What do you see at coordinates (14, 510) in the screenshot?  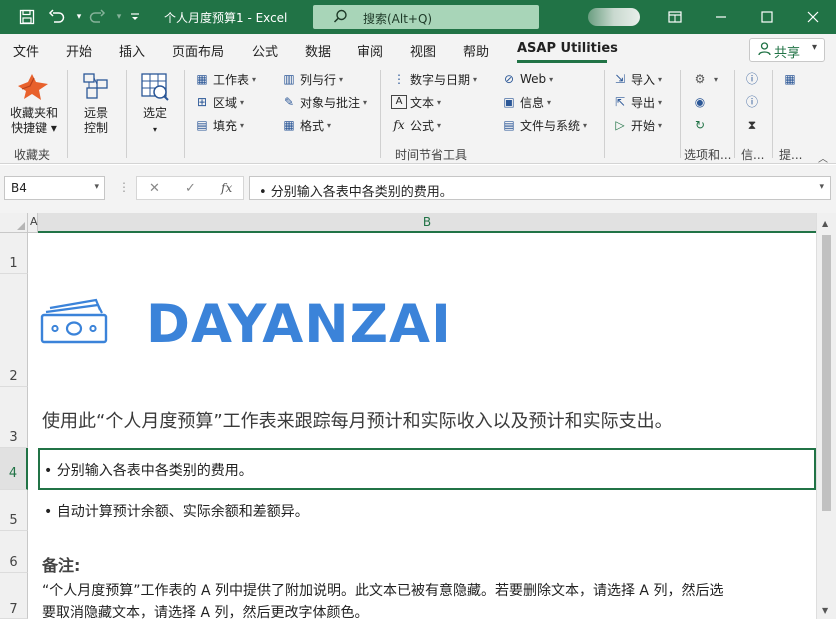 I see `row-header-5: 5` at bounding box center [14, 510].